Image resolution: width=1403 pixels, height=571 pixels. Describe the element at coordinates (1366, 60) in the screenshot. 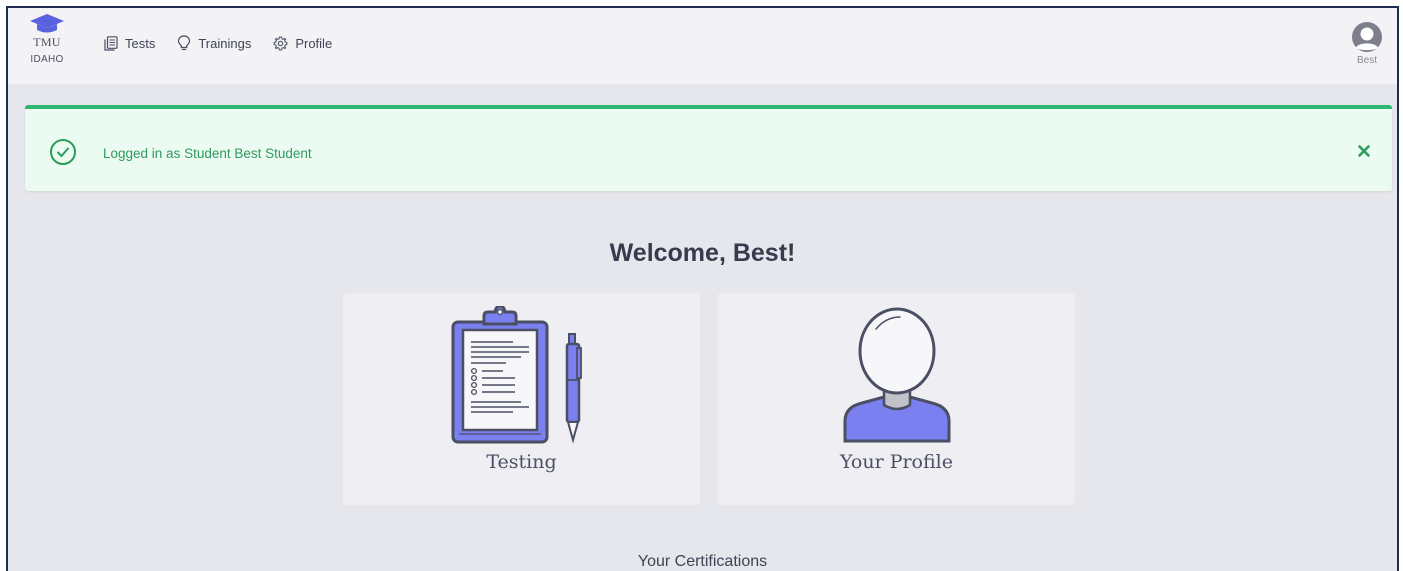

I see `user-name: Best` at that location.